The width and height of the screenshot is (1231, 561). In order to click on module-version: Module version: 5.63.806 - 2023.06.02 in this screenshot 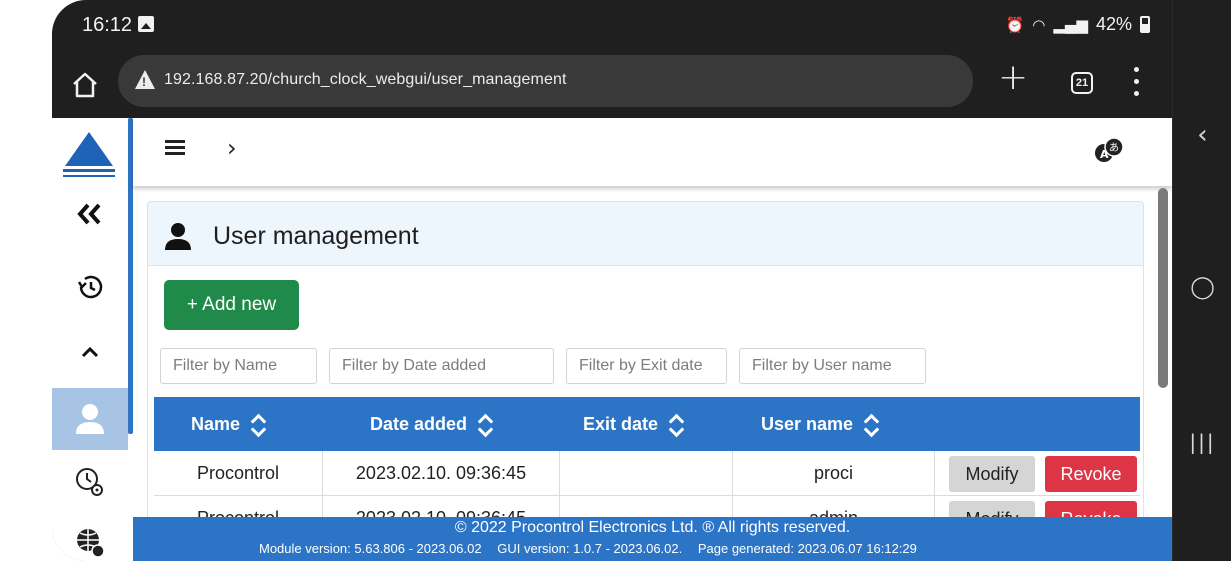, I will do `click(370, 548)`.